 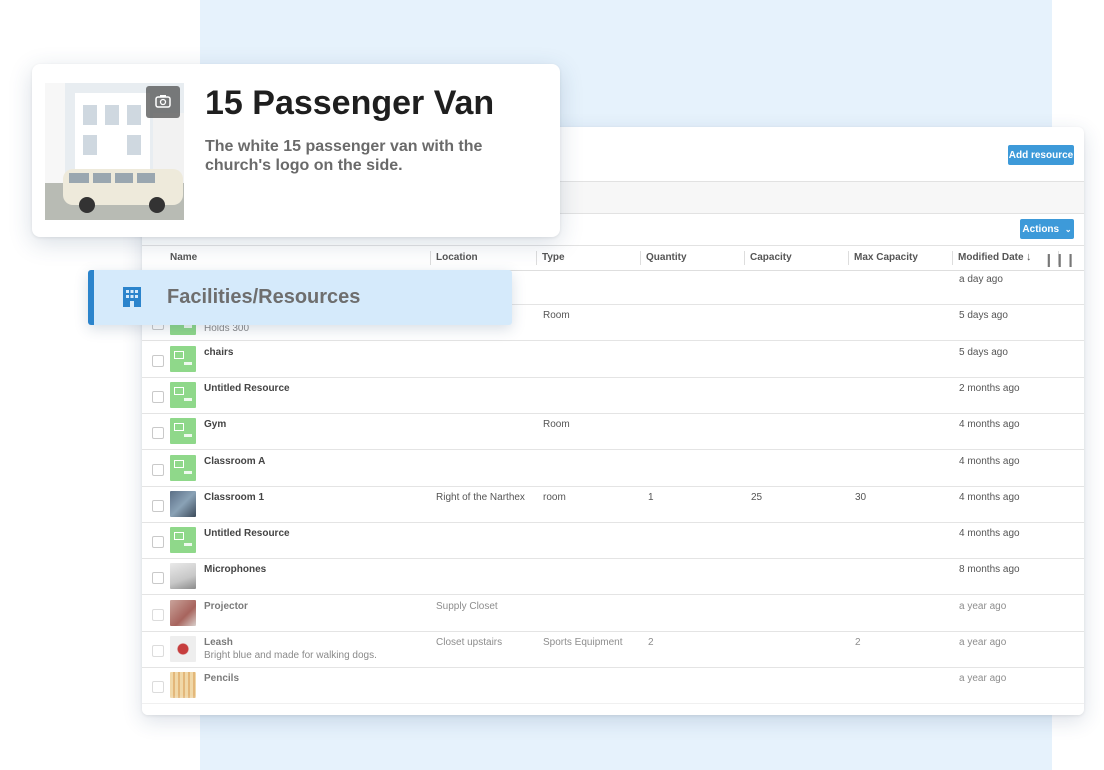 I want to click on facilities-label: Facilities/Resources, so click(x=264, y=297).